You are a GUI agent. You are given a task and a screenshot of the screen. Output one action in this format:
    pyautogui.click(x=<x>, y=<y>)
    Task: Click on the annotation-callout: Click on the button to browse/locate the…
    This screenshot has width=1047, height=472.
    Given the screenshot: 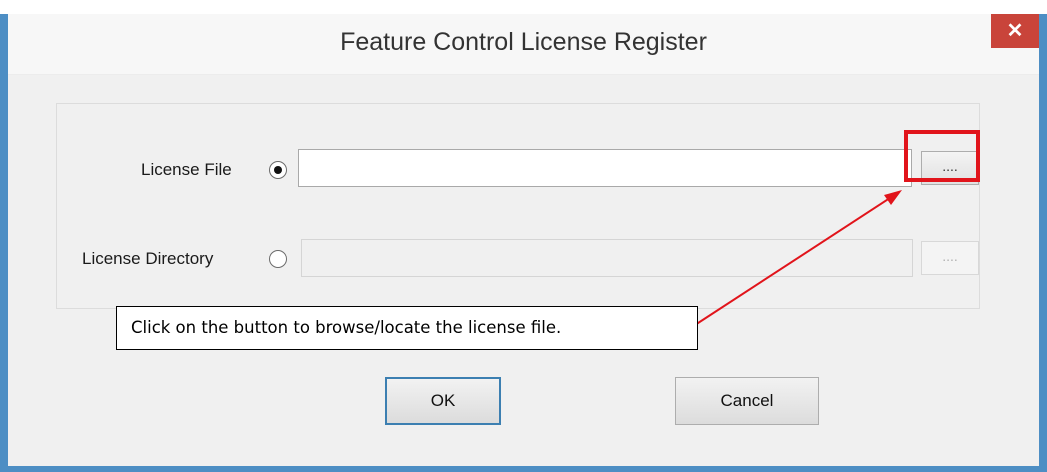 What is the action you would take?
    pyautogui.click(x=407, y=328)
    